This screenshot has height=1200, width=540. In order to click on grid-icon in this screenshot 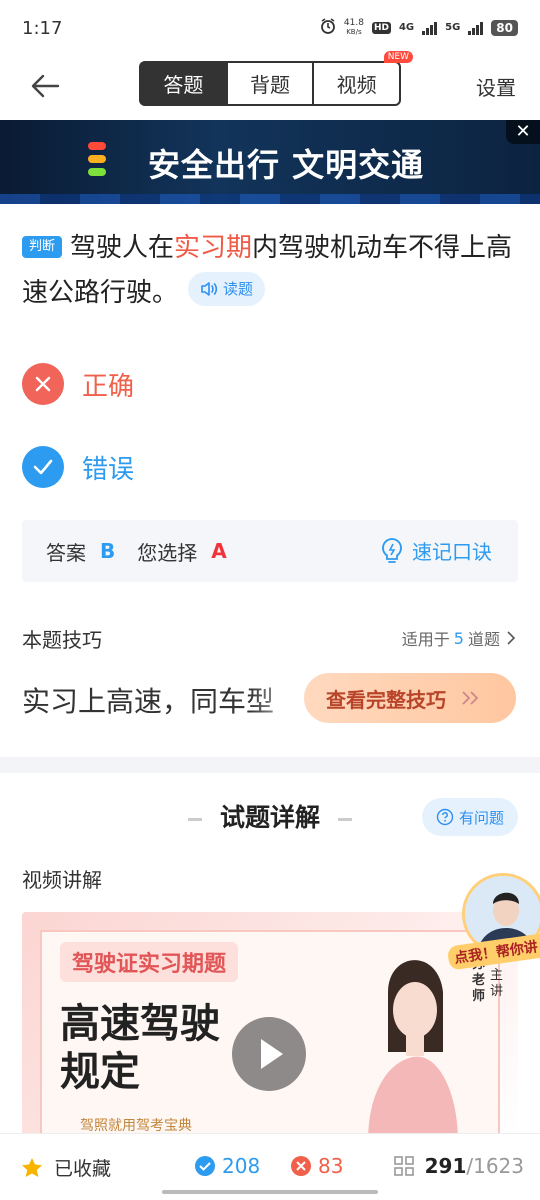, I will do `click(403, 1166)`.